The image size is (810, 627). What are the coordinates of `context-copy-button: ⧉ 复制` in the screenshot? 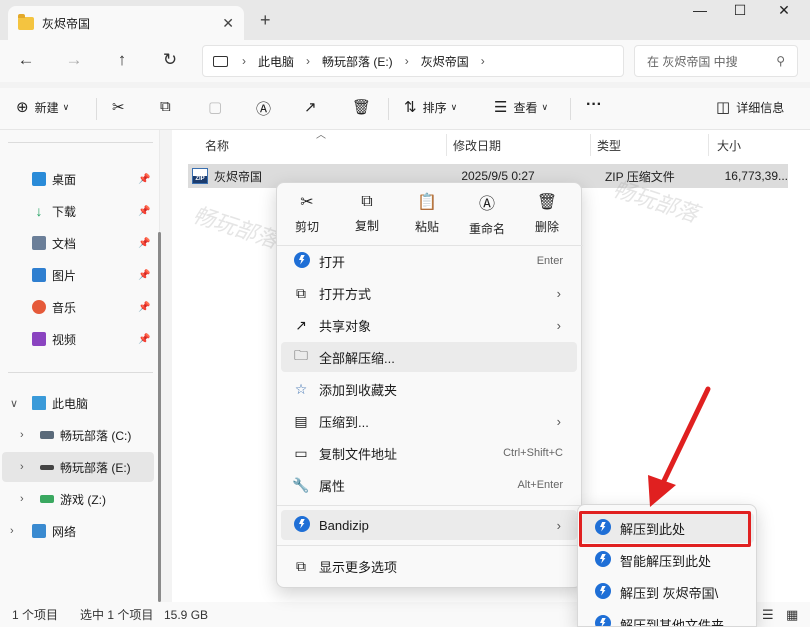 It's located at (367, 213).